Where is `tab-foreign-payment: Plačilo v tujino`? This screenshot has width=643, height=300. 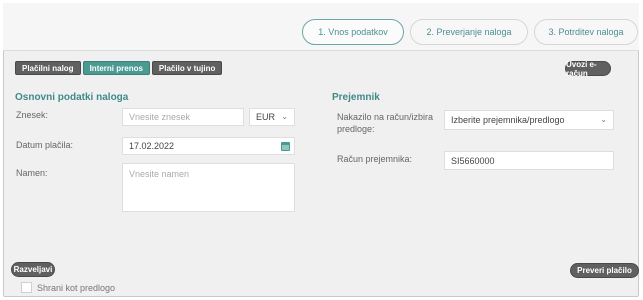 tab-foreign-payment: Plačilo v tujino is located at coordinates (187, 68).